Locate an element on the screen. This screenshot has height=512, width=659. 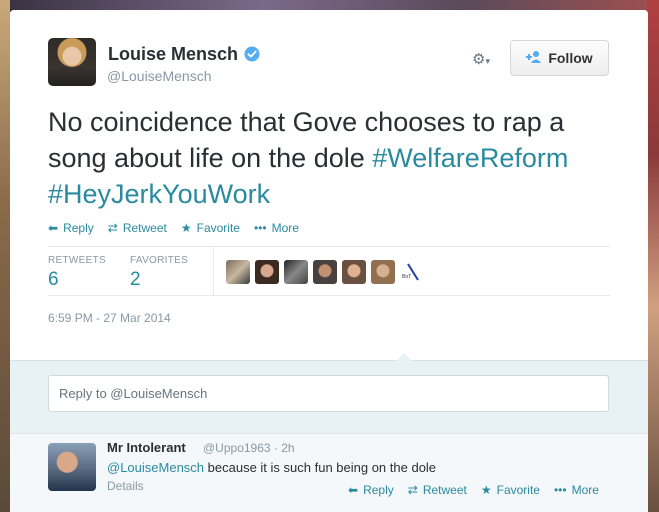
tweet-stats: RETWEETS 6 FAVORITES 2 BoT is located at coordinates (329, 271).